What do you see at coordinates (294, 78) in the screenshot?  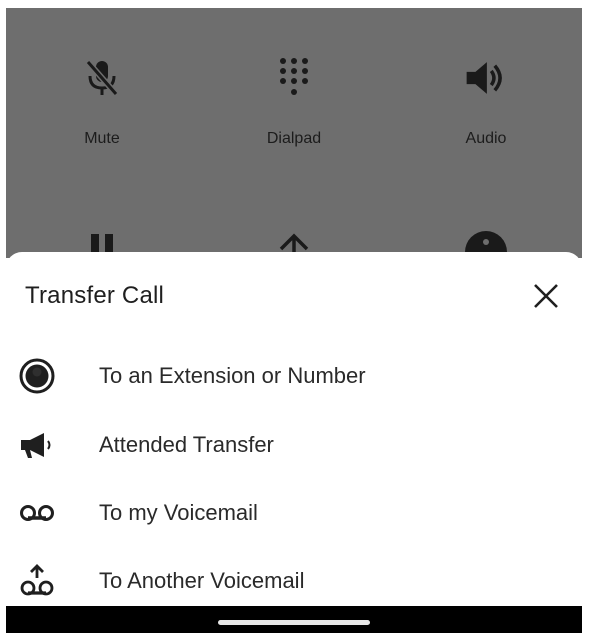 I see `dialpad-icon` at bounding box center [294, 78].